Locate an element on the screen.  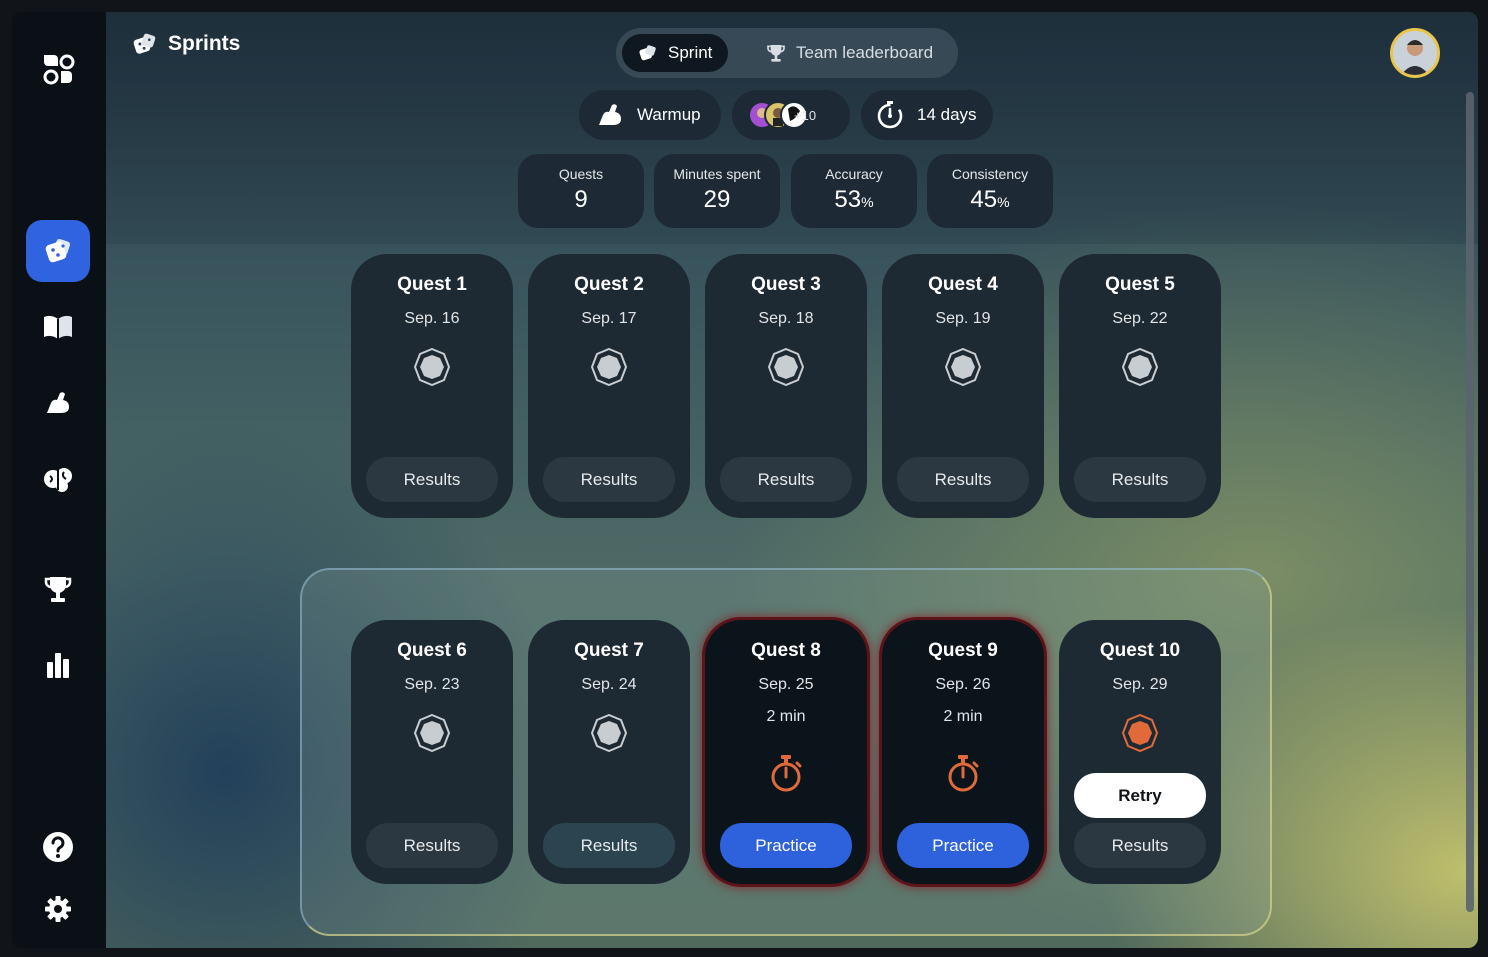
gear-icon is located at coordinates (58, 909).